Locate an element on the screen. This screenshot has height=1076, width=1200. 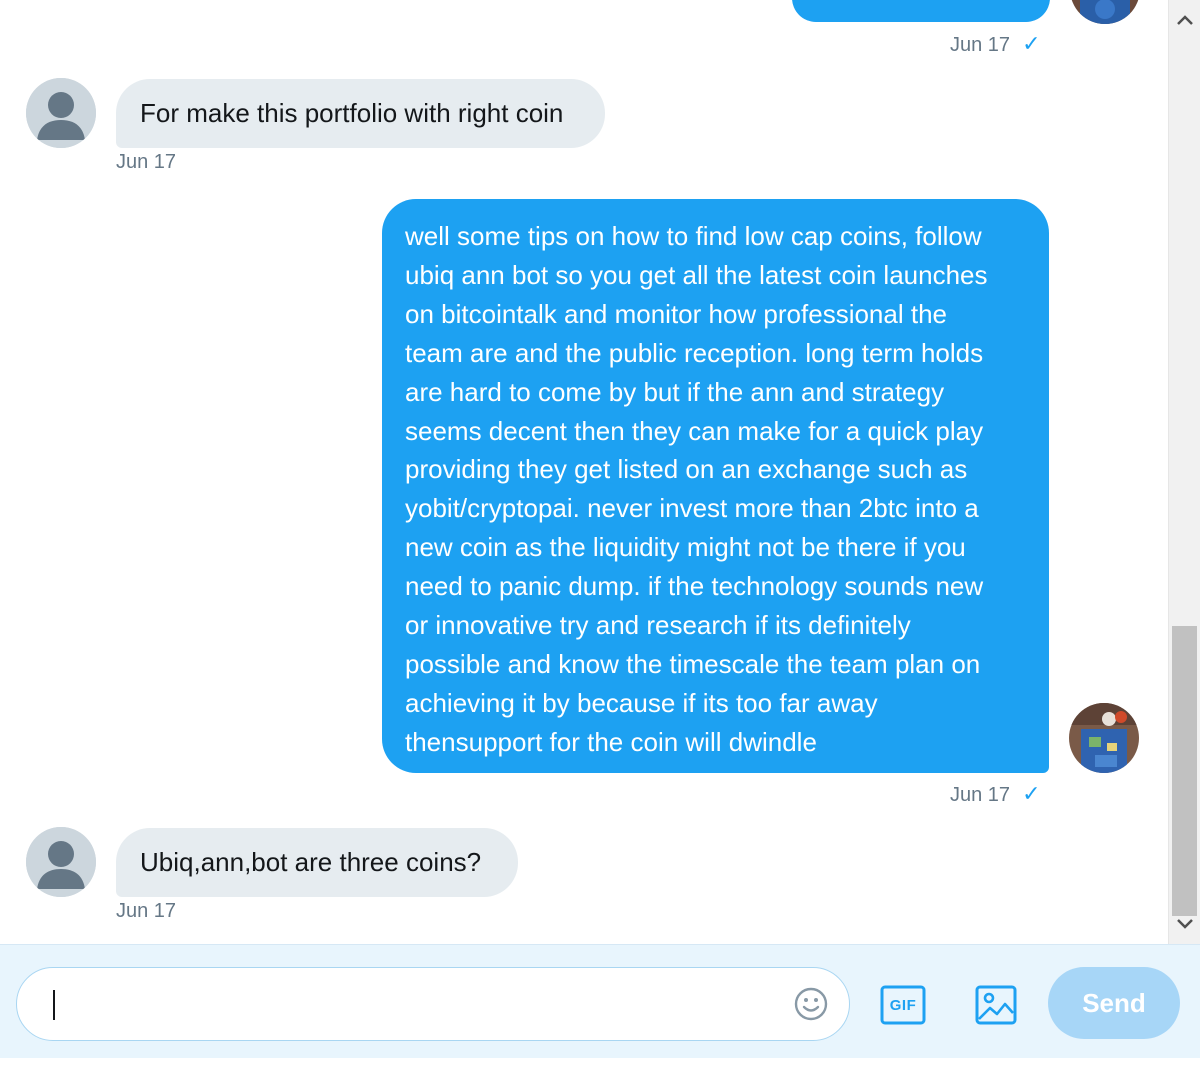
image-icon is located at coordinates (996, 1005).